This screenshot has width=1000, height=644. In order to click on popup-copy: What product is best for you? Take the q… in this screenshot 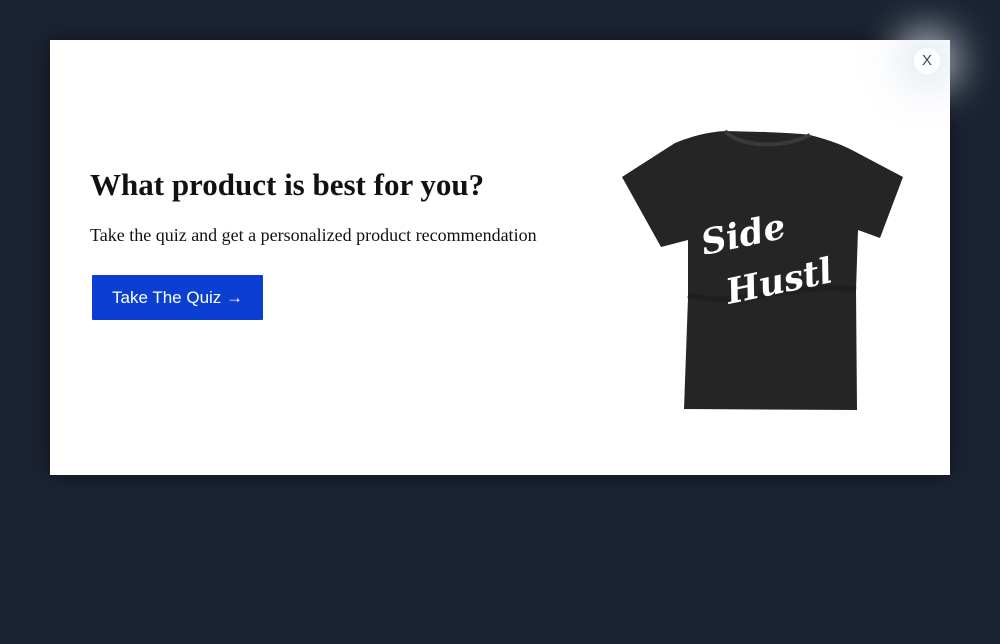, I will do `click(350, 243)`.